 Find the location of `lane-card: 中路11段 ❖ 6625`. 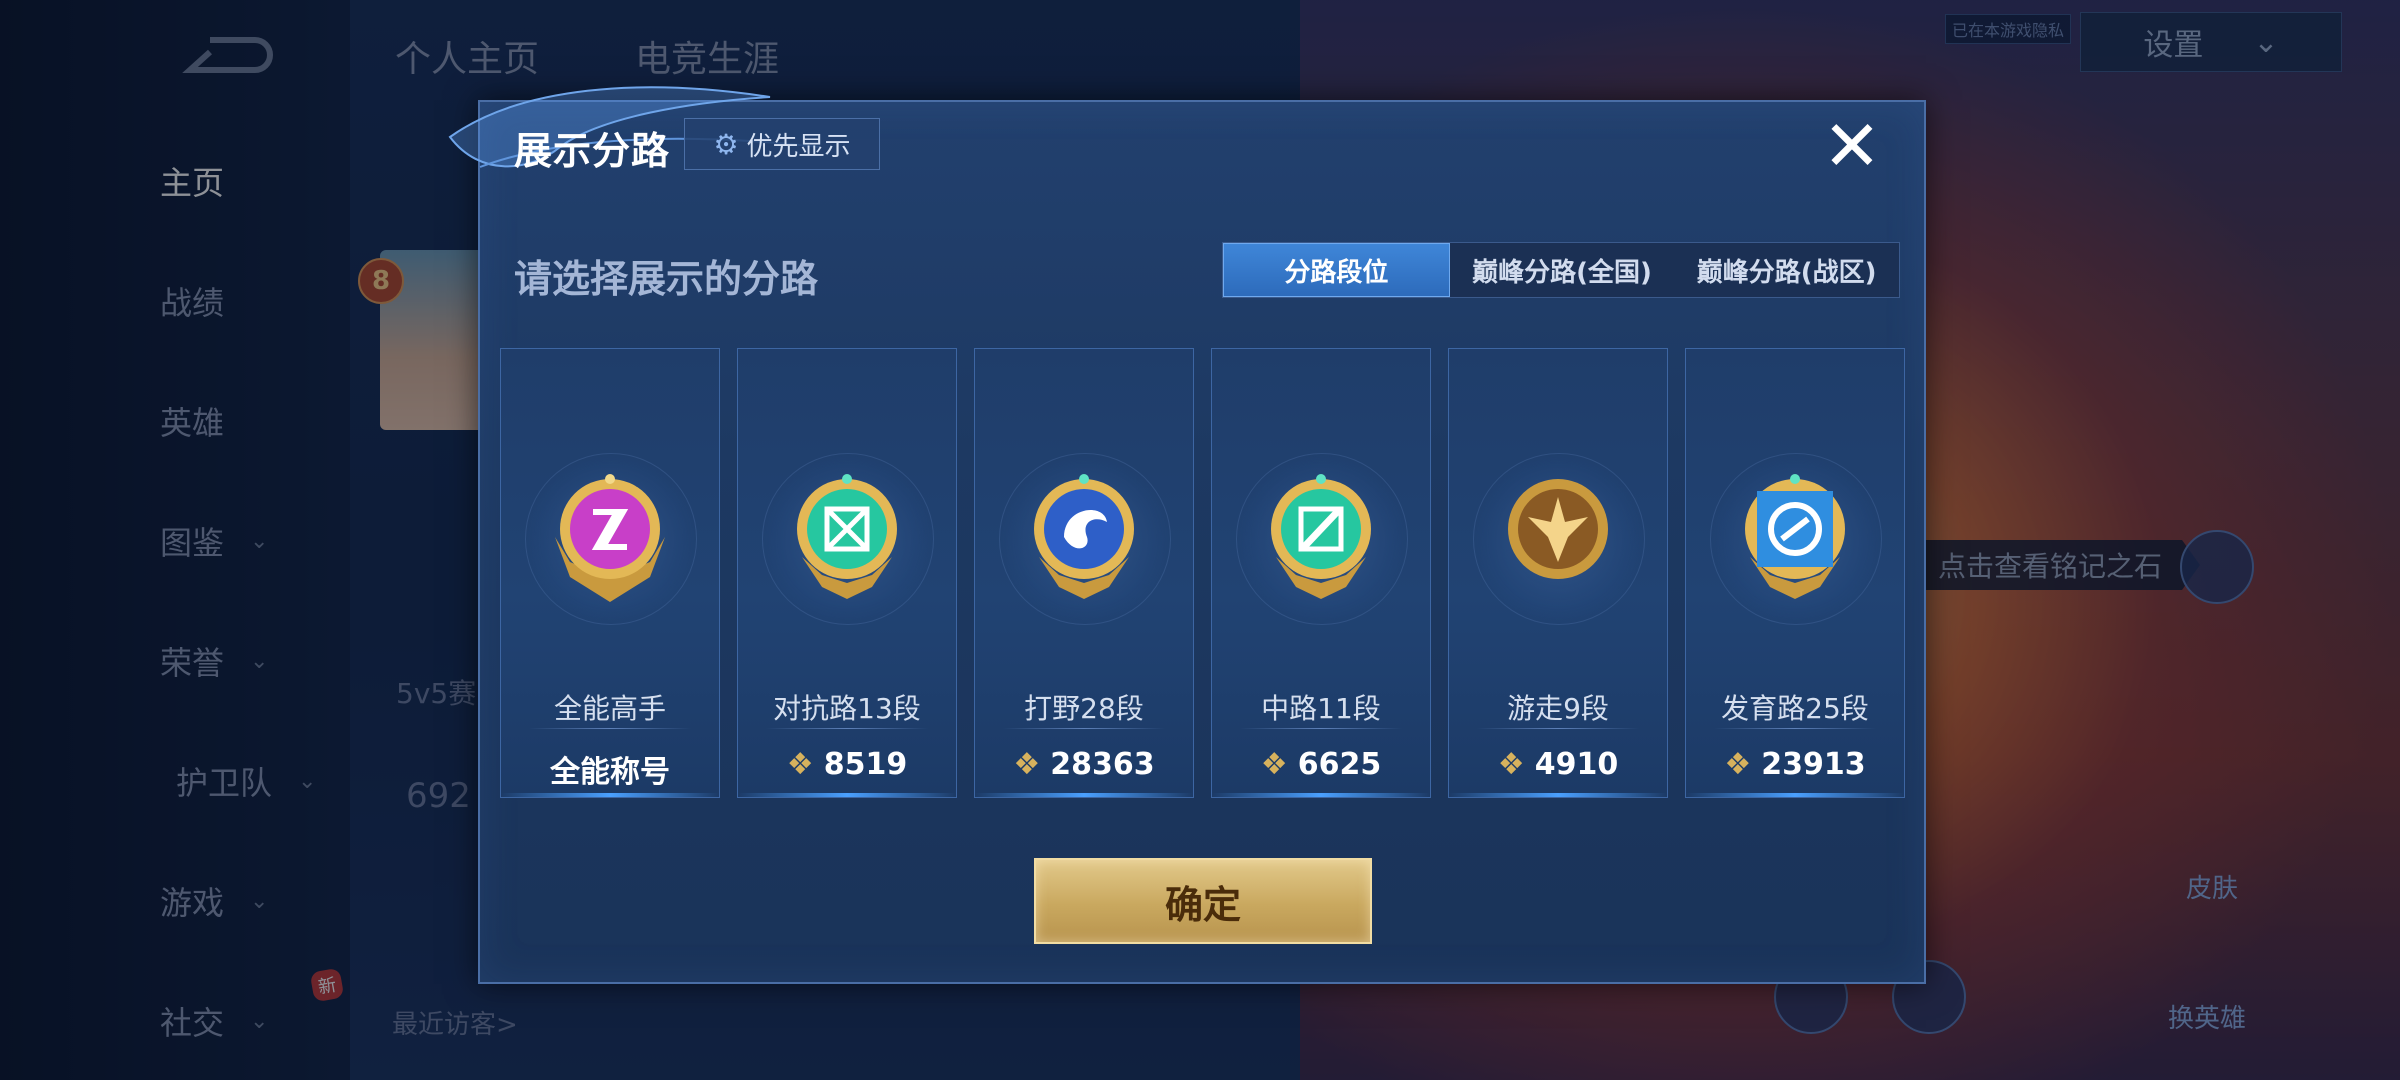

lane-card: 中路11段 ❖ 6625 is located at coordinates (1321, 573).